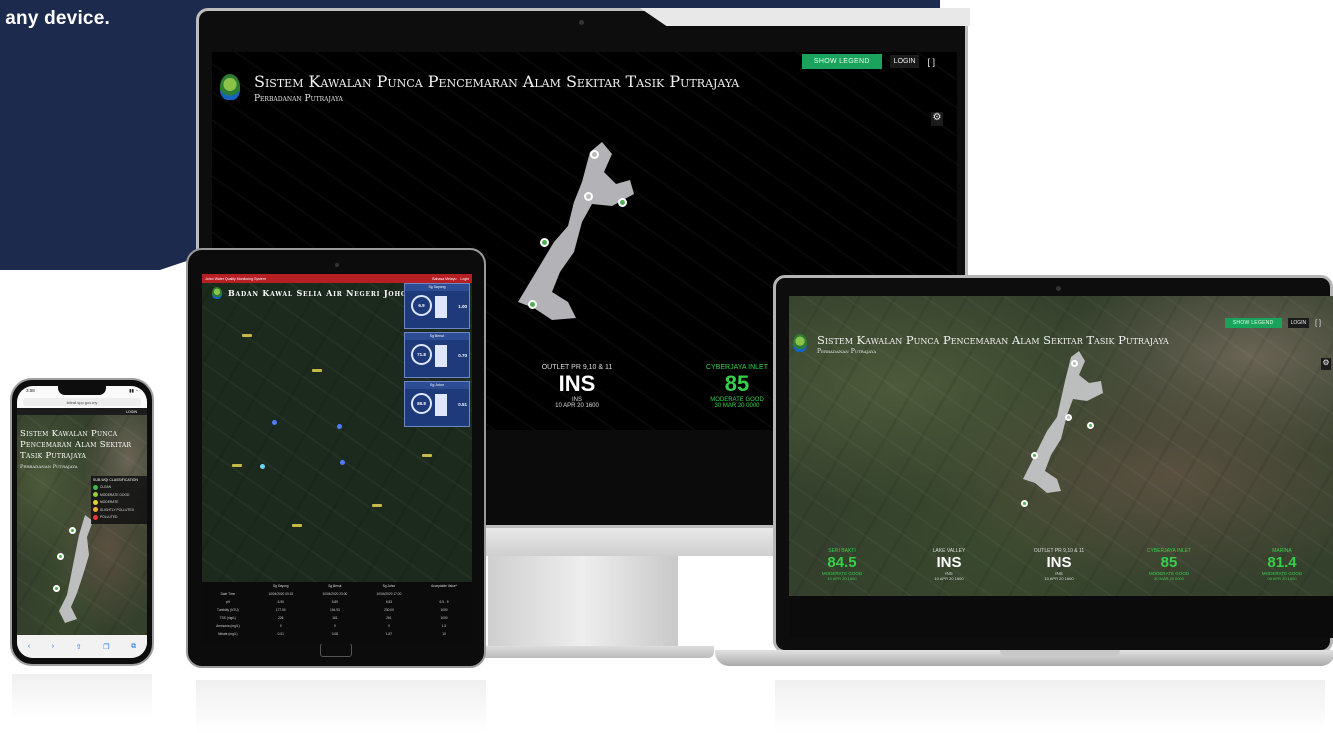 This screenshot has width=1333, height=733. Describe the element at coordinates (1050, 706) in the screenshot. I see `laptop-reflection` at that location.